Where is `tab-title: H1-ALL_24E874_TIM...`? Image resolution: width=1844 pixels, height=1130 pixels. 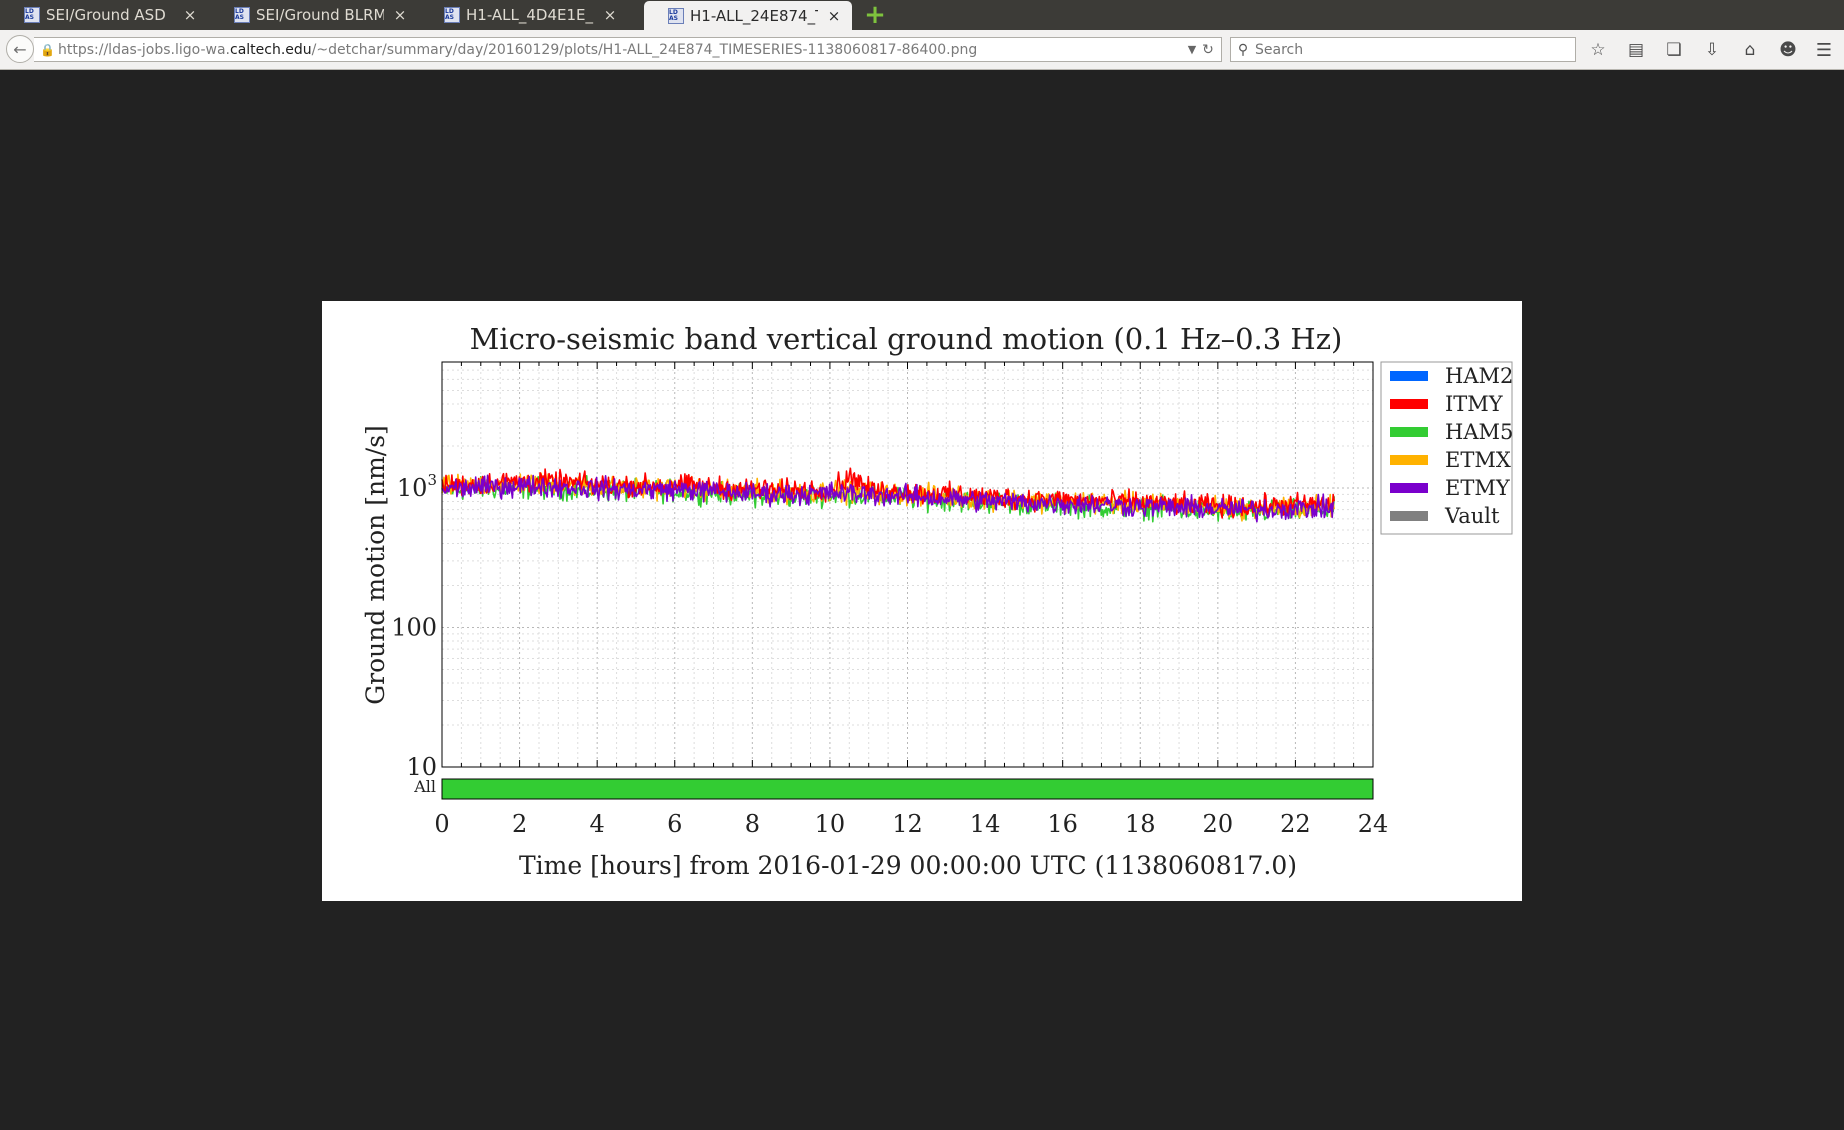
tab-title: H1-ALL_24E874_TIM... is located at coordinates (754, 15).